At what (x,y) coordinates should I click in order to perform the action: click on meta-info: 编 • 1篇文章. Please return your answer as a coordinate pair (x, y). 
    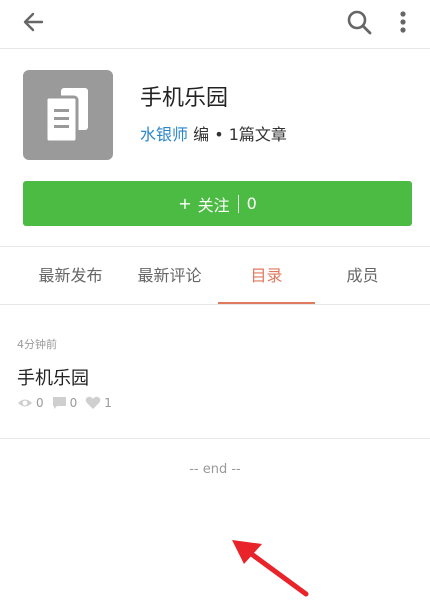
    Looking at the image, I should click on (237, 134).